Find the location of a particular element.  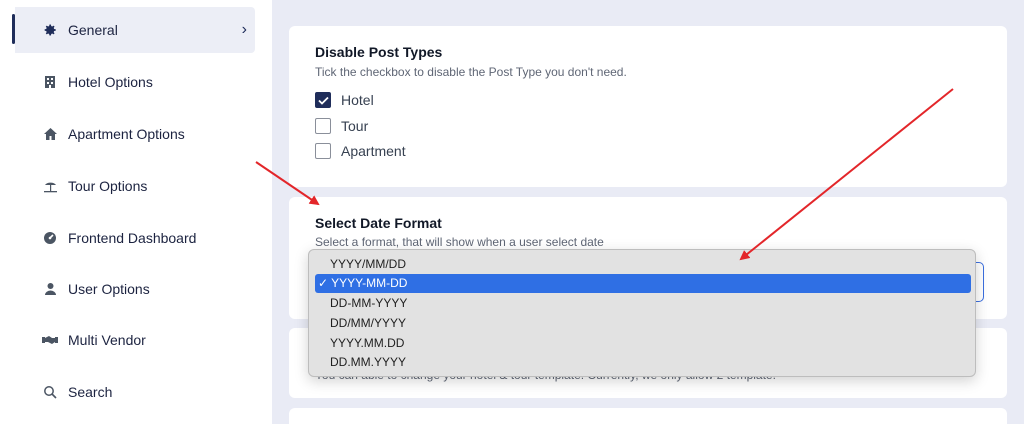

checkbox-label: Tour is located at coordinates (355, 126).